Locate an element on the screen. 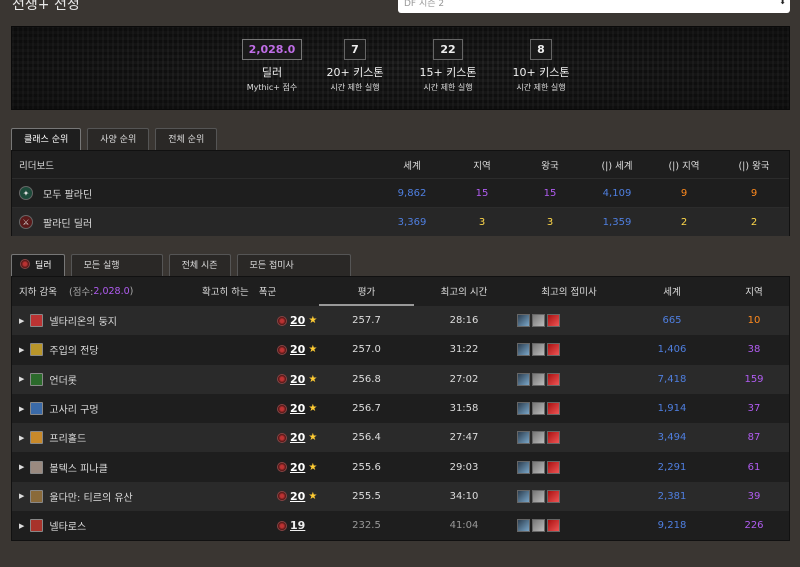  dungeon-best-time: 28:16 is located at coordinates (464, 321).